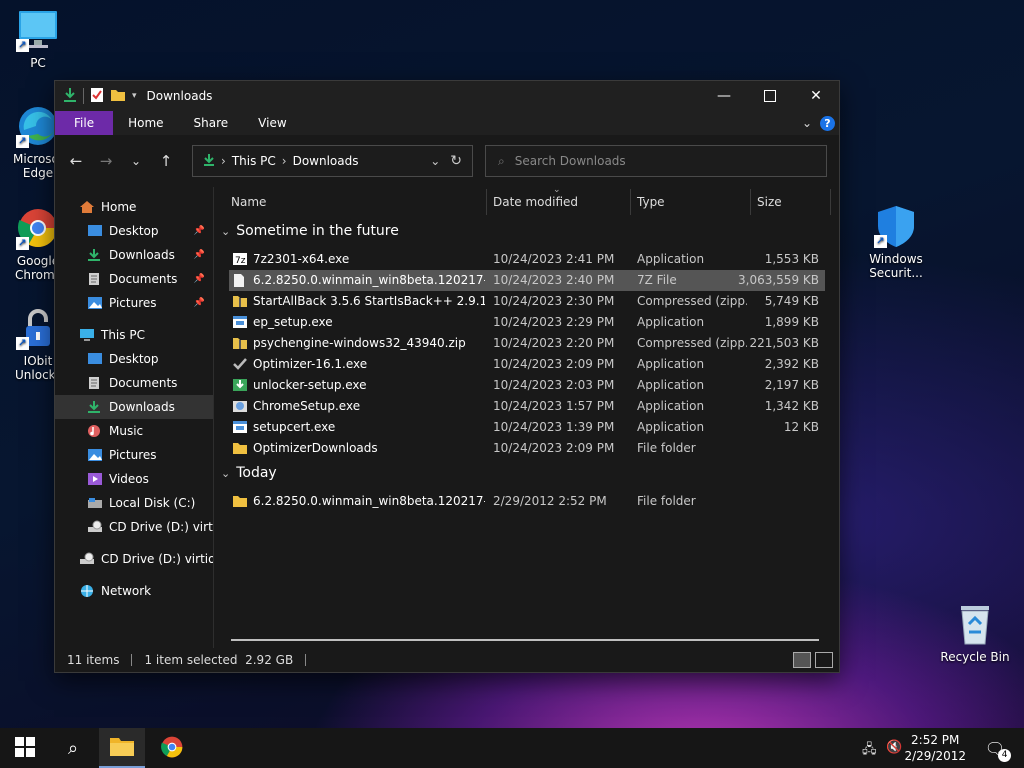  I want to click on recent-locations-button: ⌄, so click(136, 161).